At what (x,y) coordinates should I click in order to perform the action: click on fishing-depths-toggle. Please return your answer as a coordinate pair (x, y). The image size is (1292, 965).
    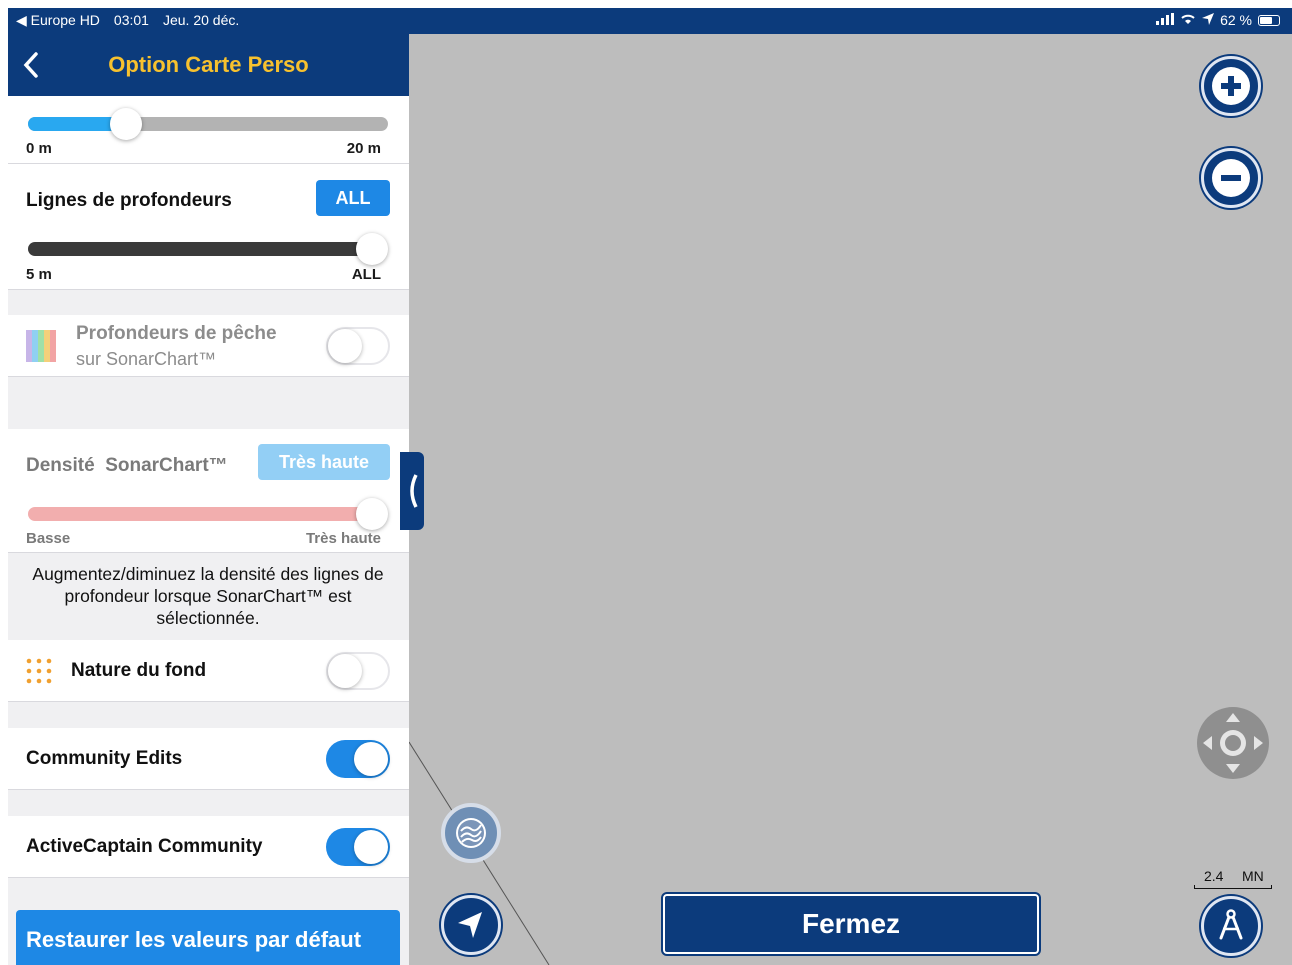
    Looking at the image, I should click on (358, 346).